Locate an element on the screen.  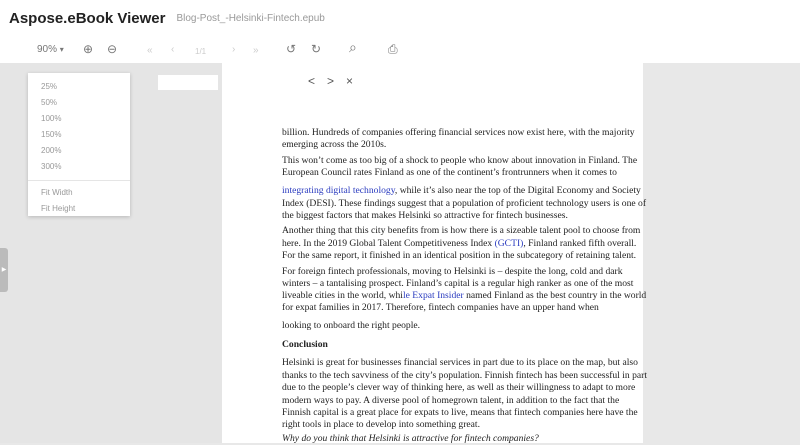
text-segment: looking to onboard the right people. is located at coordinates (351, 325).